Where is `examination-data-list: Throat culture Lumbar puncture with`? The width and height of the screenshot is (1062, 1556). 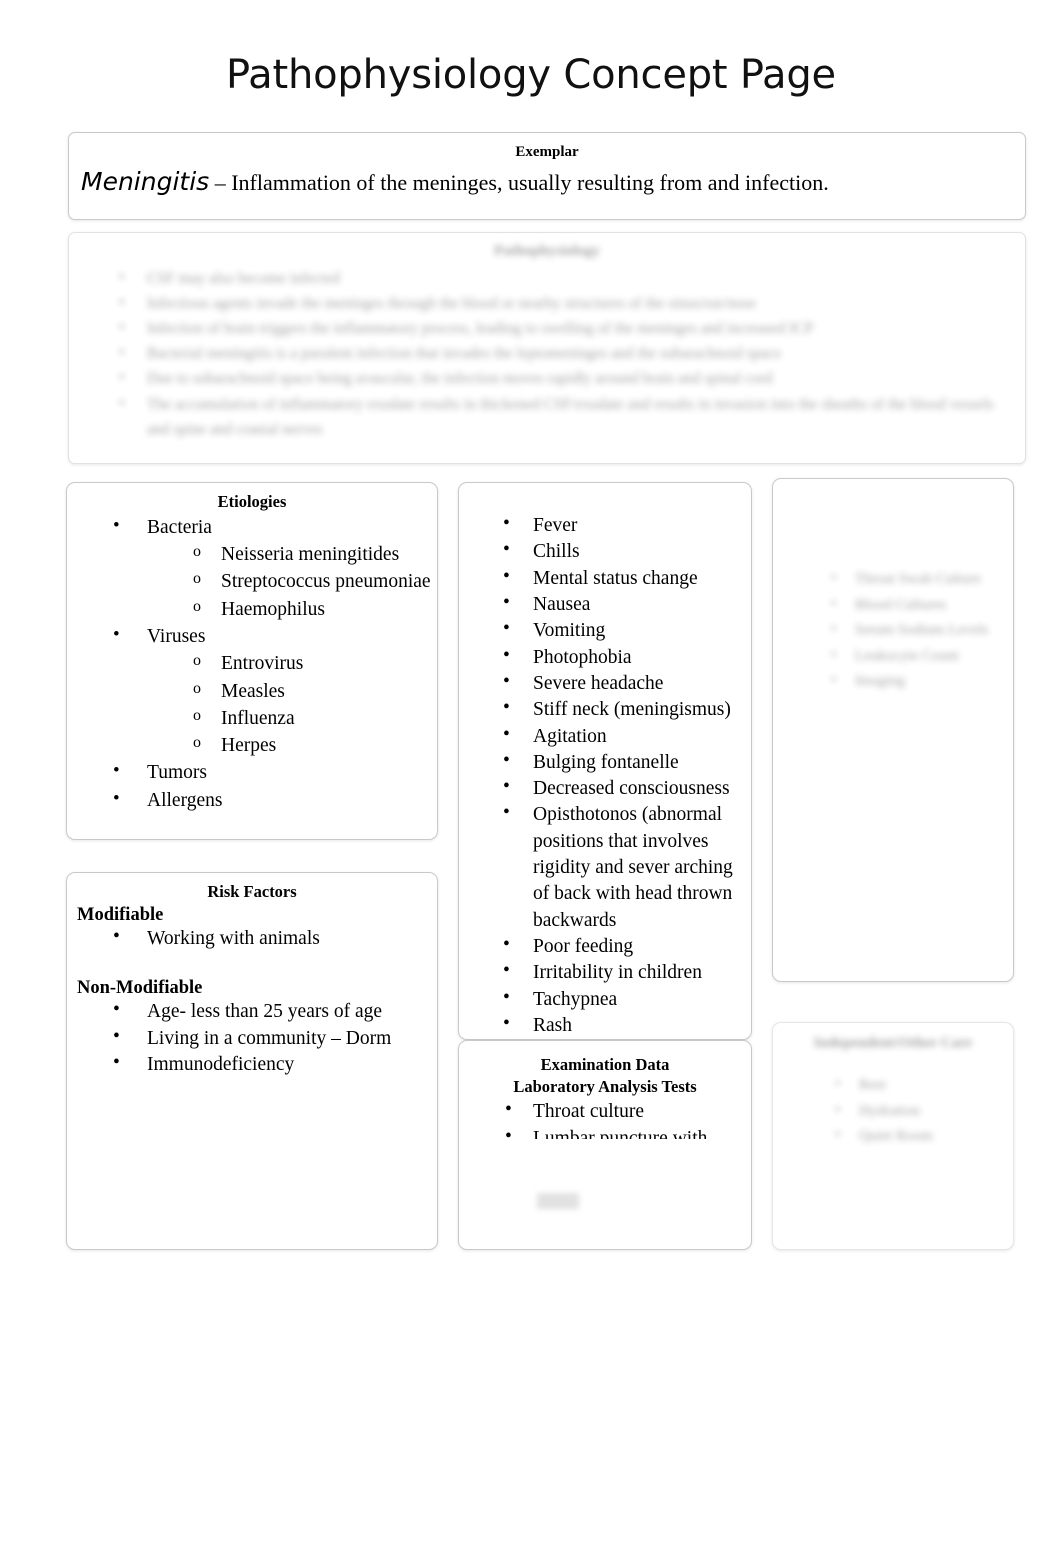 examination-data-list: Throat culture Lumbar puncture with is located at coordinates (605, 1118).